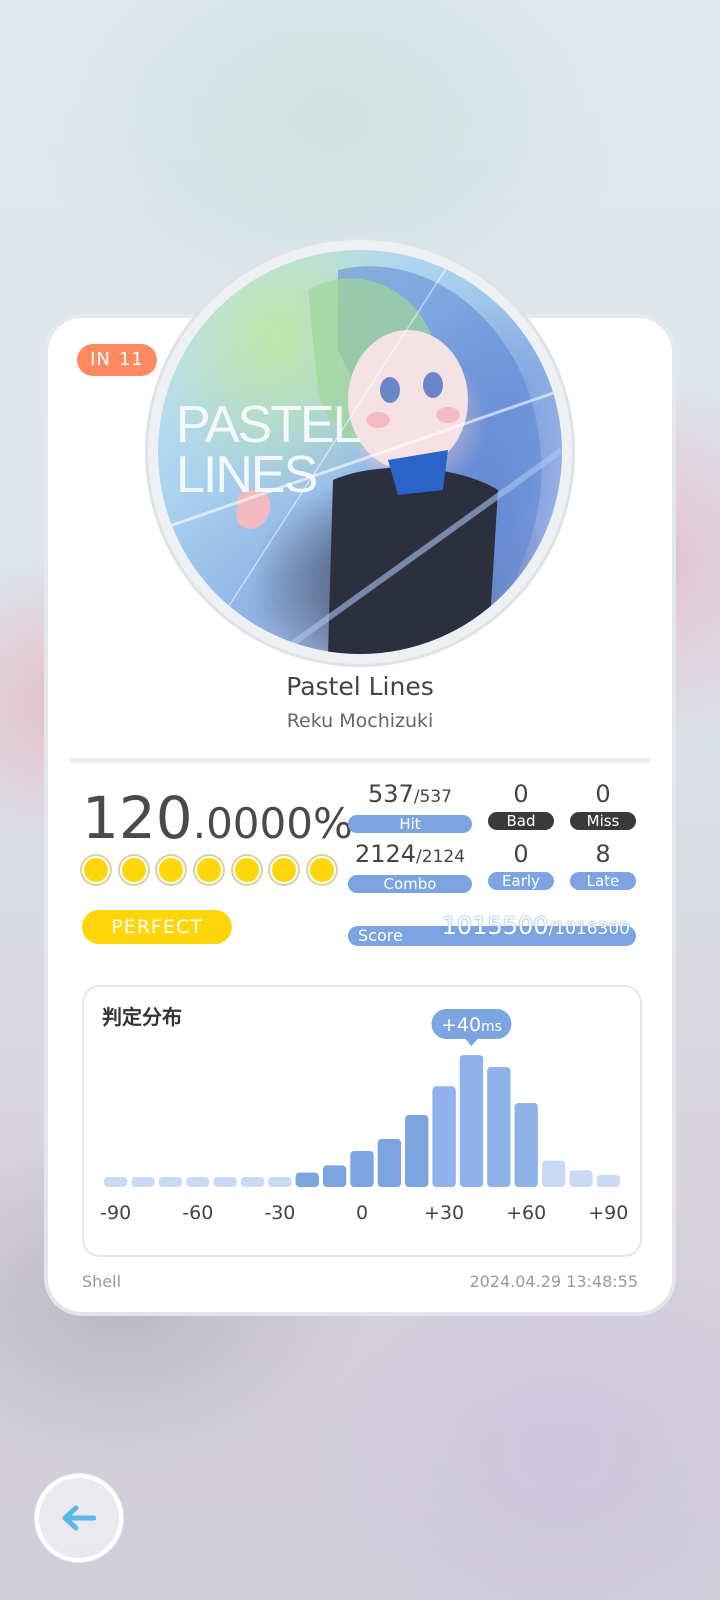 This screenshot has height=1600, width=720. What do you see at coordinates (521, 881) in the screenshot?
I see `stat-early-label: Early` at bounding box center [521, 881].